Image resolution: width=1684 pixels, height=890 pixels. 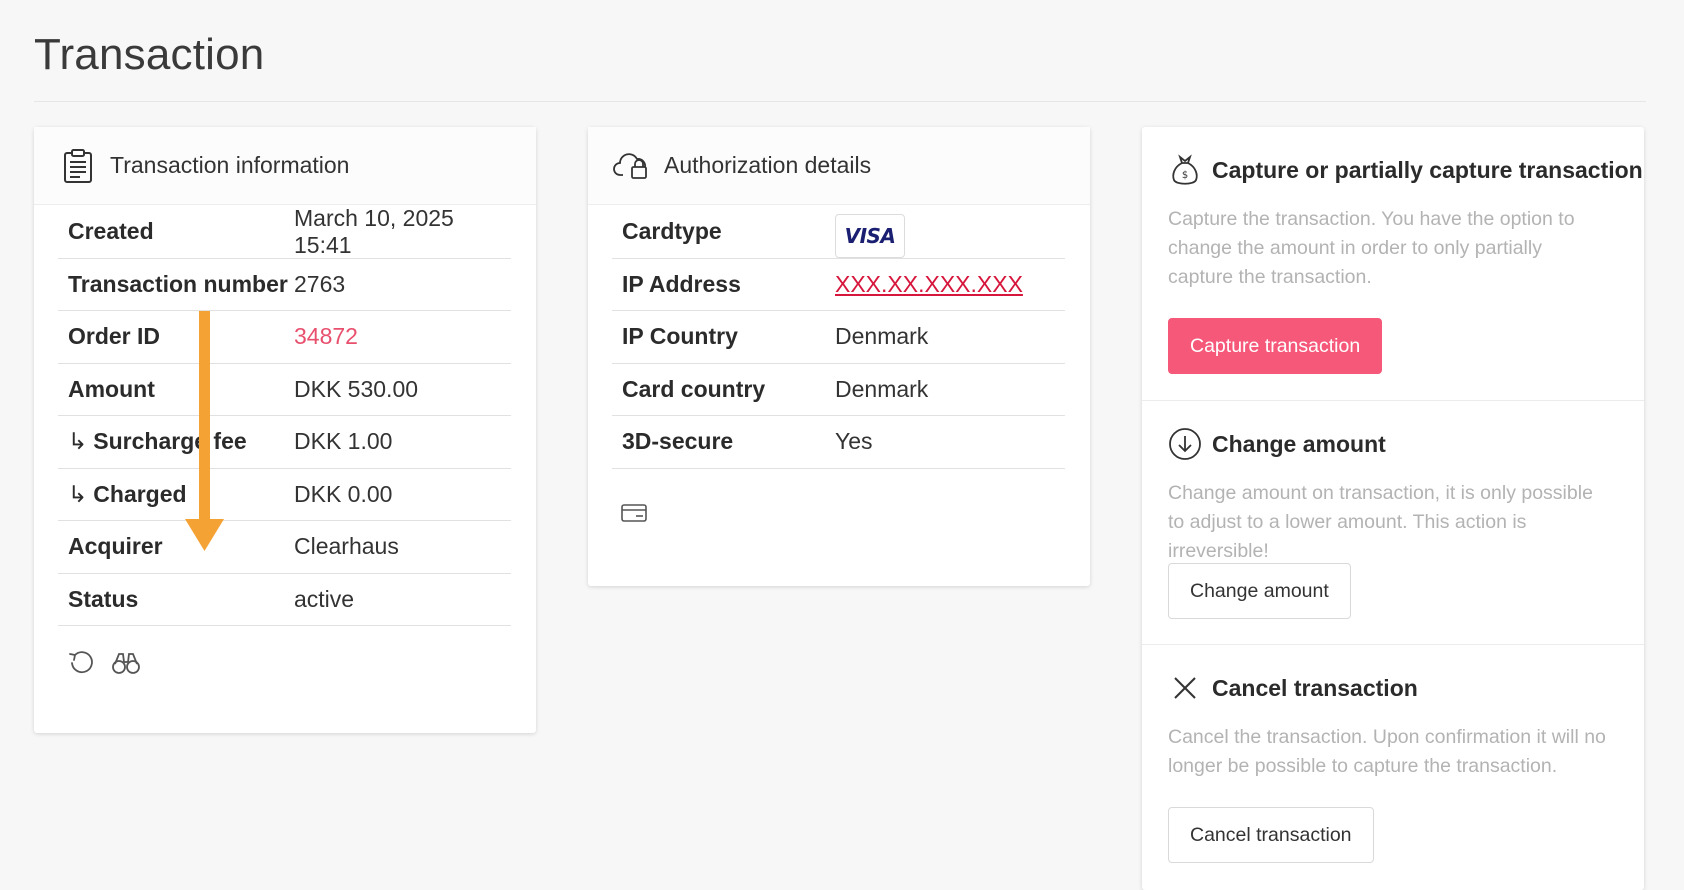 What do you see at coordinates (284, 231) in the screenshot?
I see `table-row: Created March 10, 2025 15:41` at bounding box center [284, 231].